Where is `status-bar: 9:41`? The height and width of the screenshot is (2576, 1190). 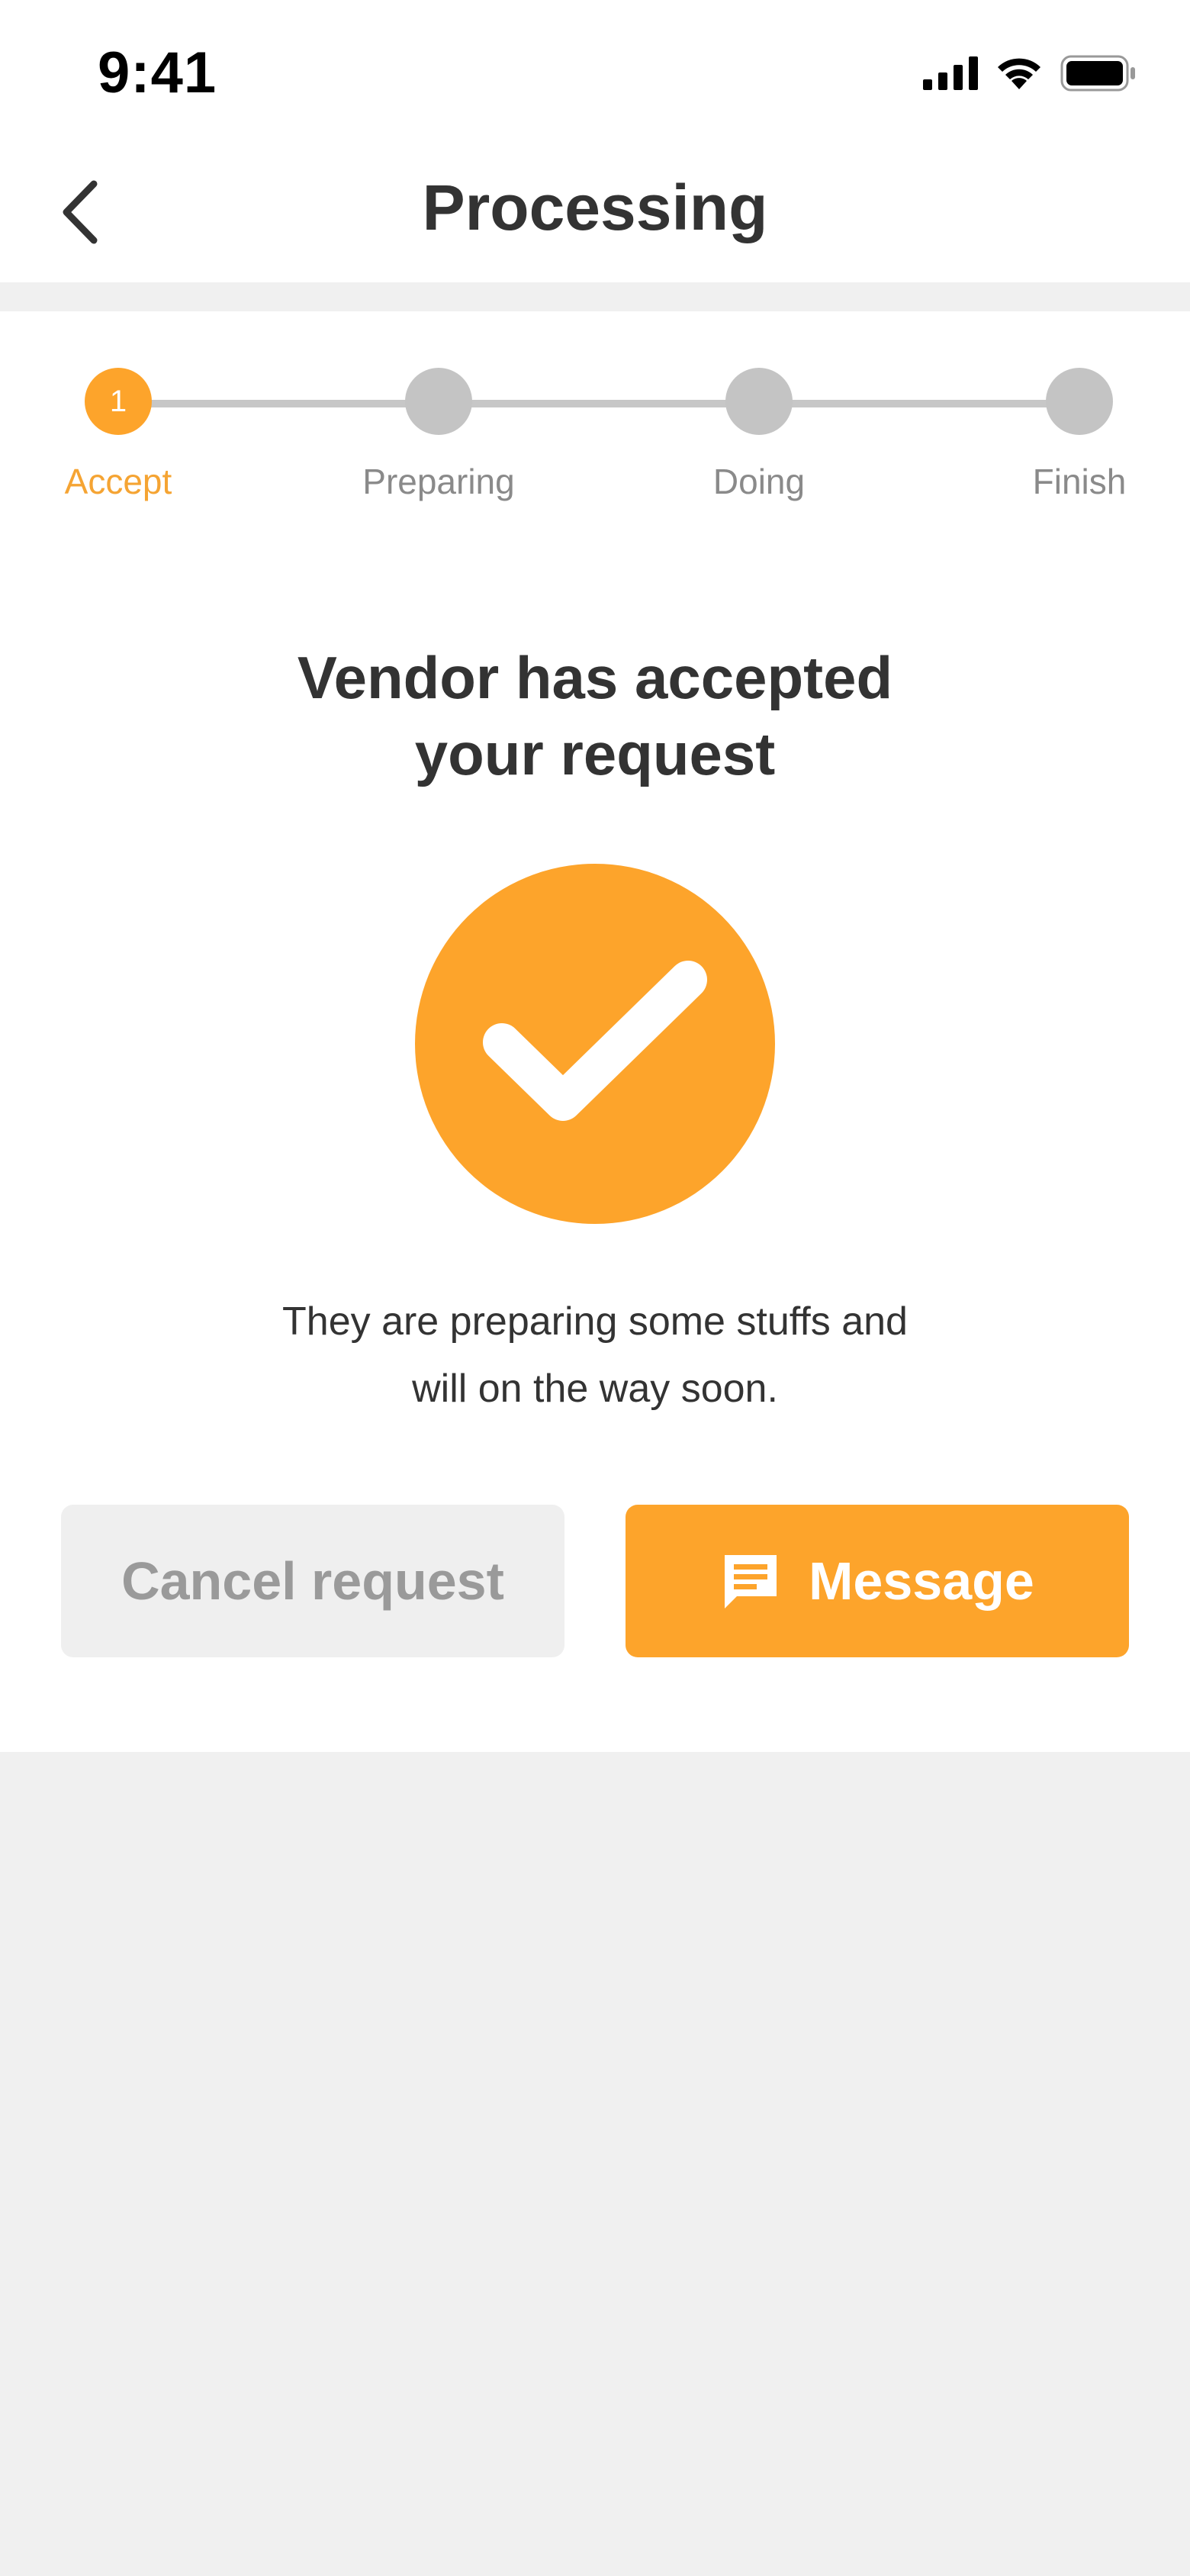
status-bar: 9:41 is located at coordinates (595, 72).